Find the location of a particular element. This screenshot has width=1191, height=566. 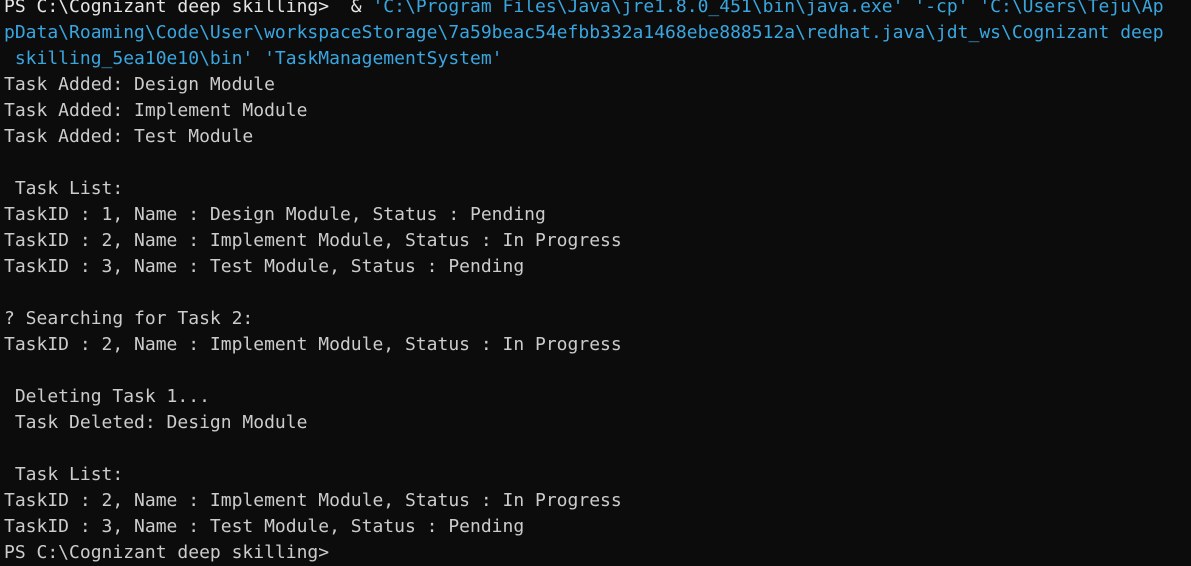

output-task-added-3: Task Added: Test Module is located at coordinates (129, 136).